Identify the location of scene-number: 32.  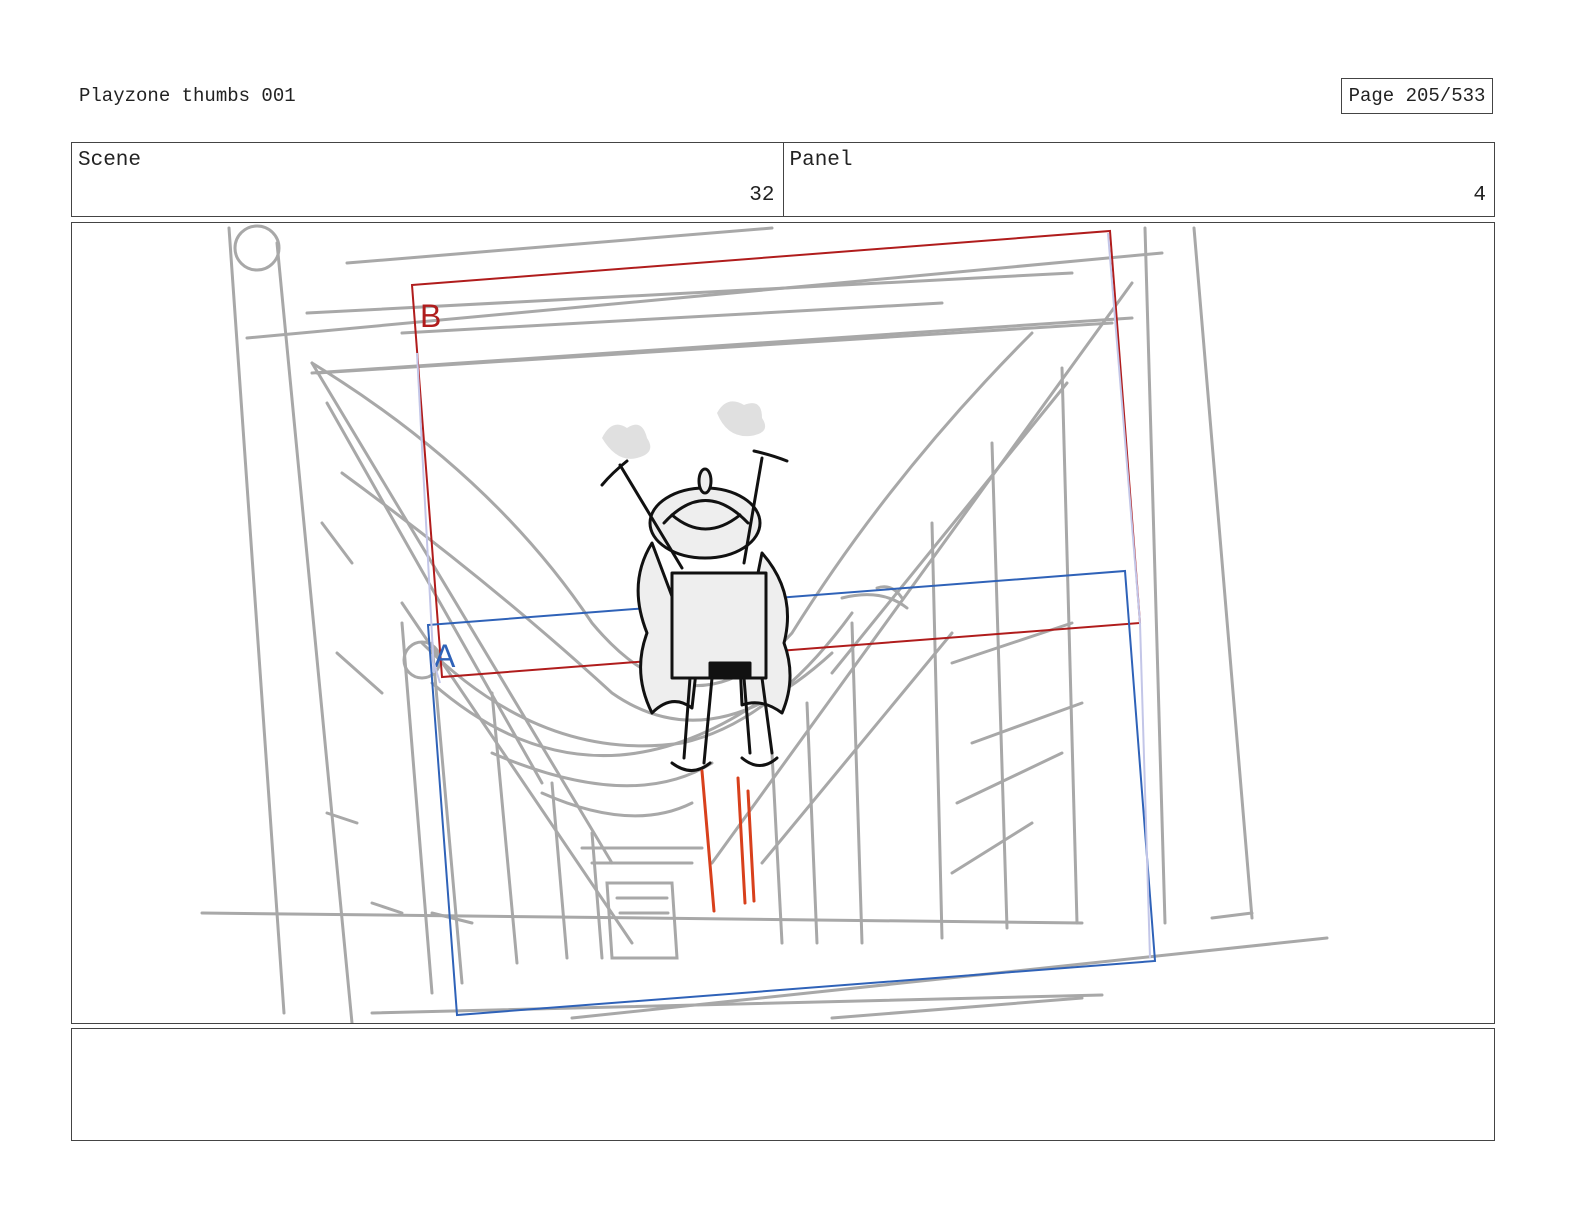
(762, 195).